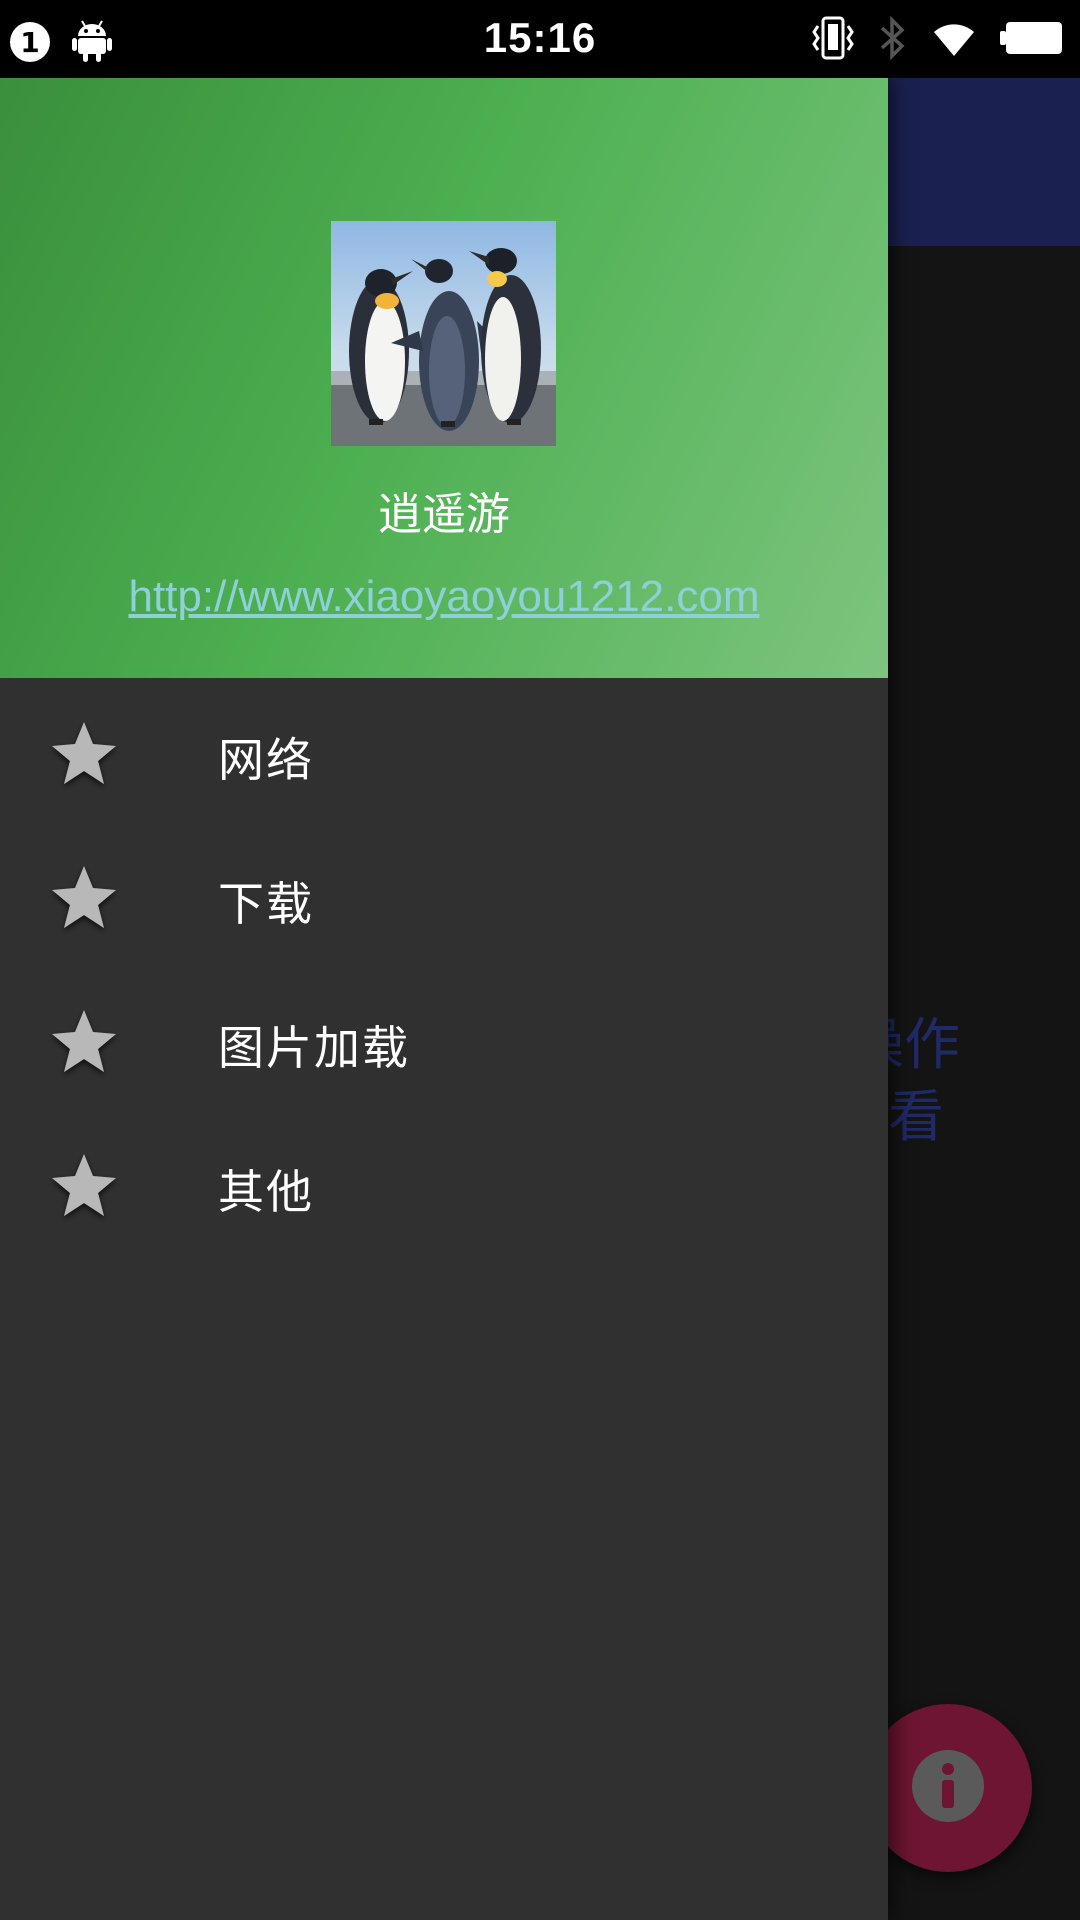 The width and height of the screenshot is (1080, 1920). What do you see at coordinates (444, 894) in the screenshot?
I see `menu-item-download: 下载` at bounding box center [444, 894].